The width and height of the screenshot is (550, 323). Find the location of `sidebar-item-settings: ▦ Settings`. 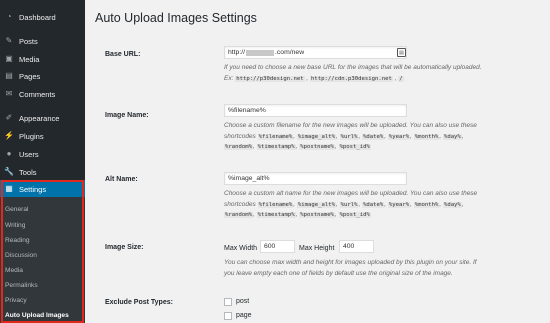

sidebar-item-settings: ▦ Settings is located at coordinates (42, 189).